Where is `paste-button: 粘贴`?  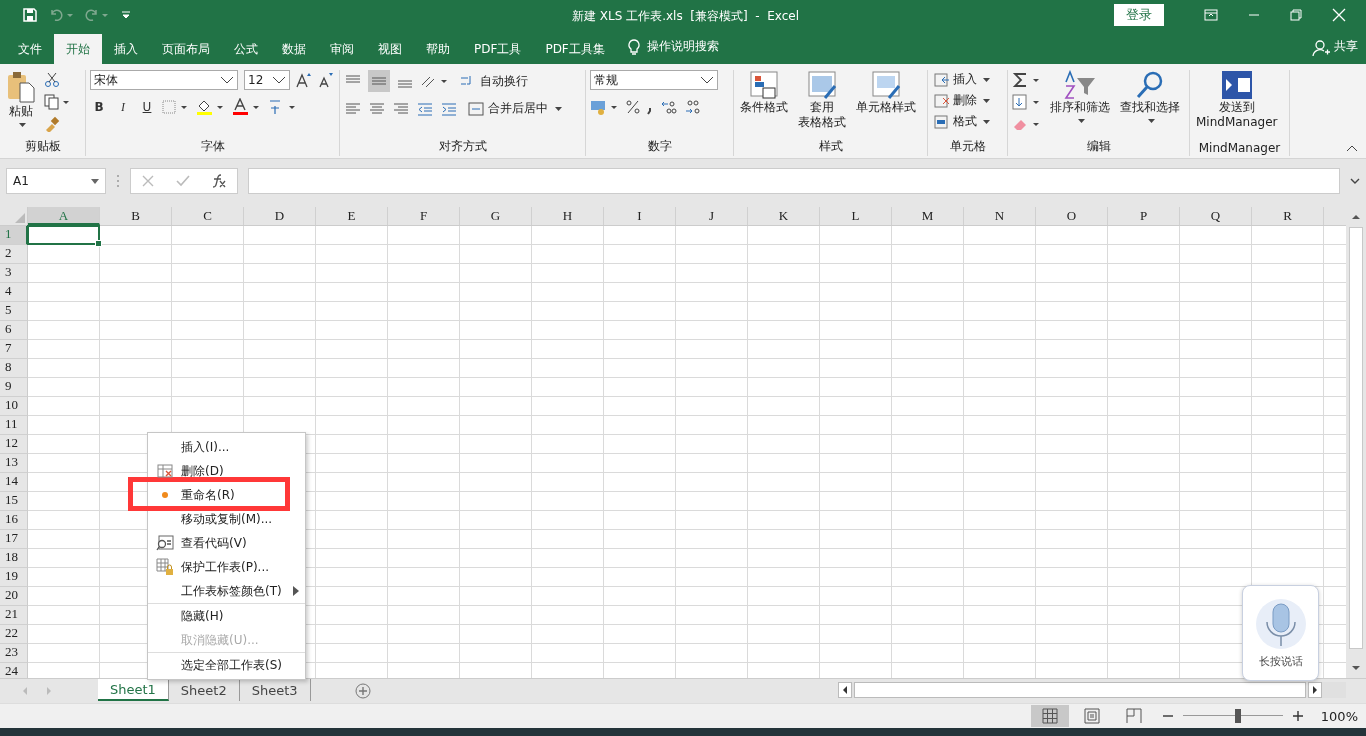
paste-button: 粘贴 is located at coordinates (21, 98).